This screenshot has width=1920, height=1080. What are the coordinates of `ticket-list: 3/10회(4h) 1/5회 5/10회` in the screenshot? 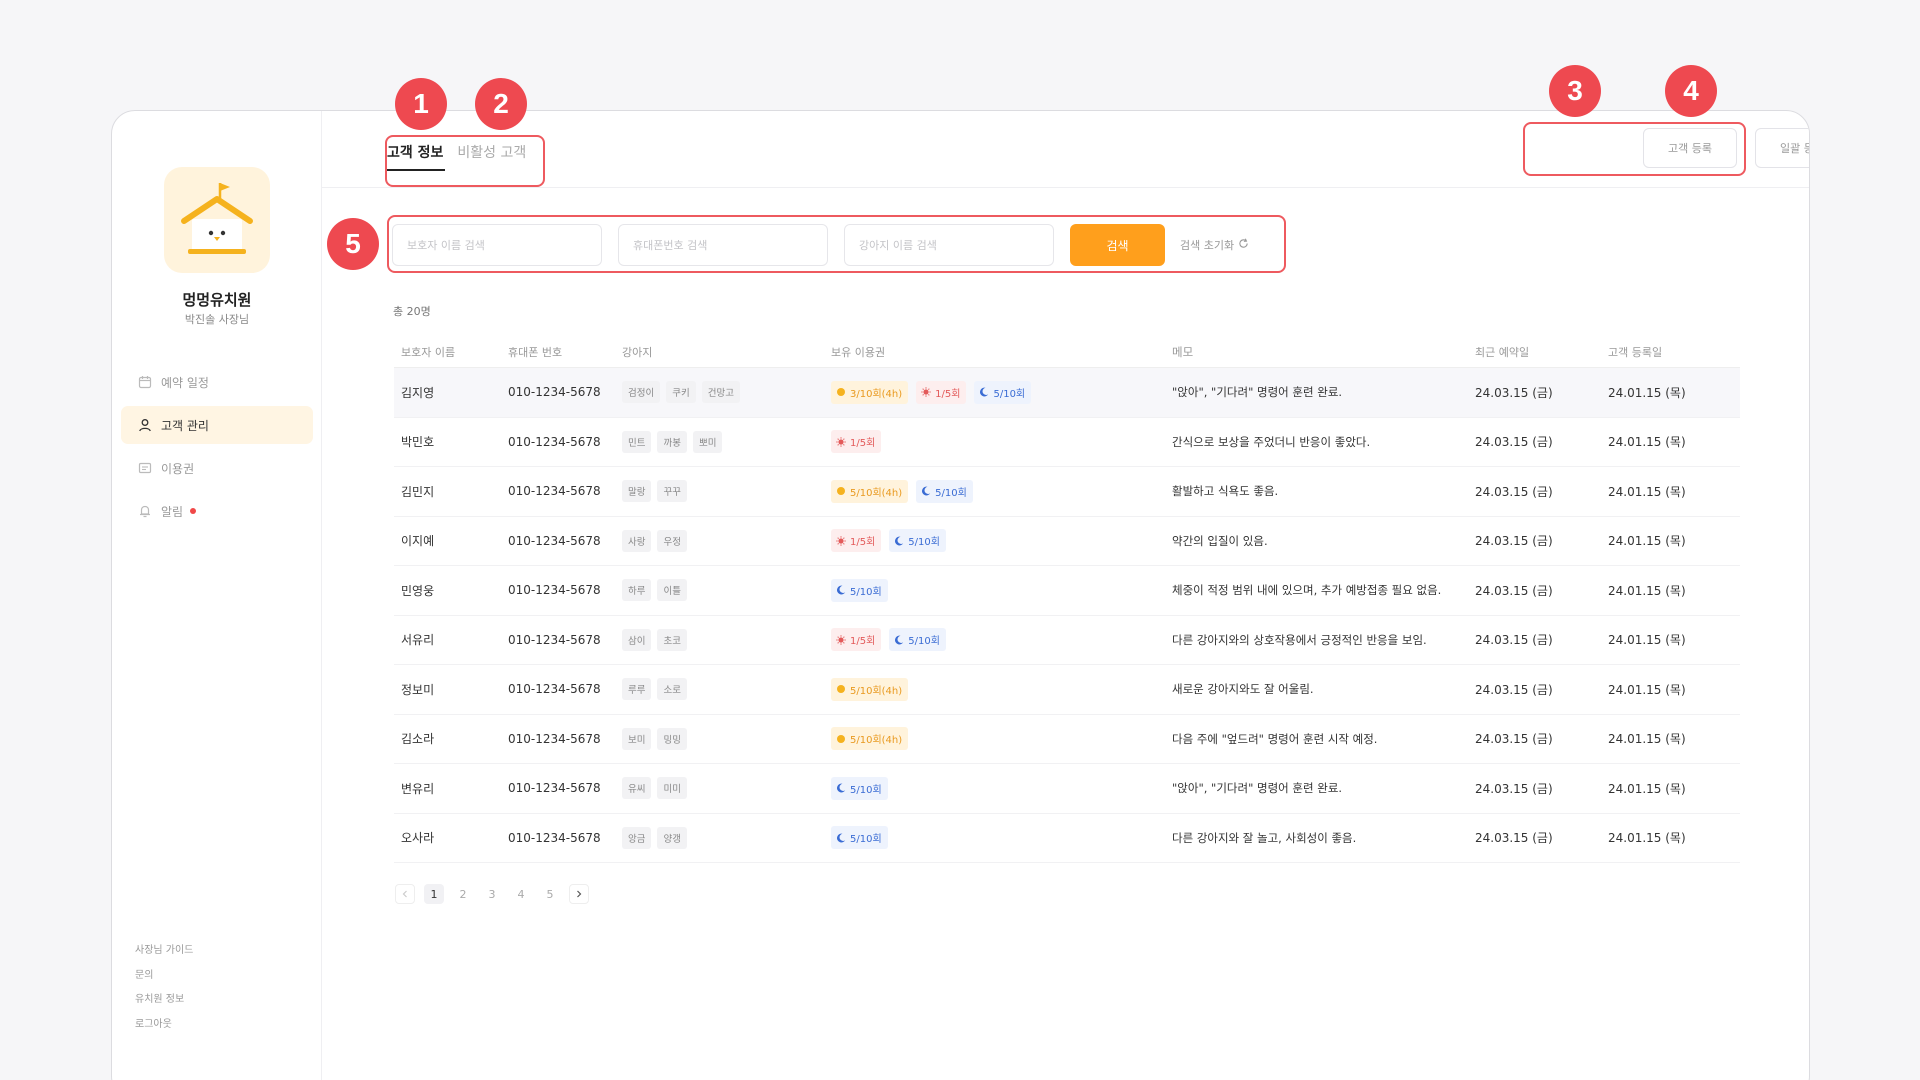 It's located at (1001, 392).